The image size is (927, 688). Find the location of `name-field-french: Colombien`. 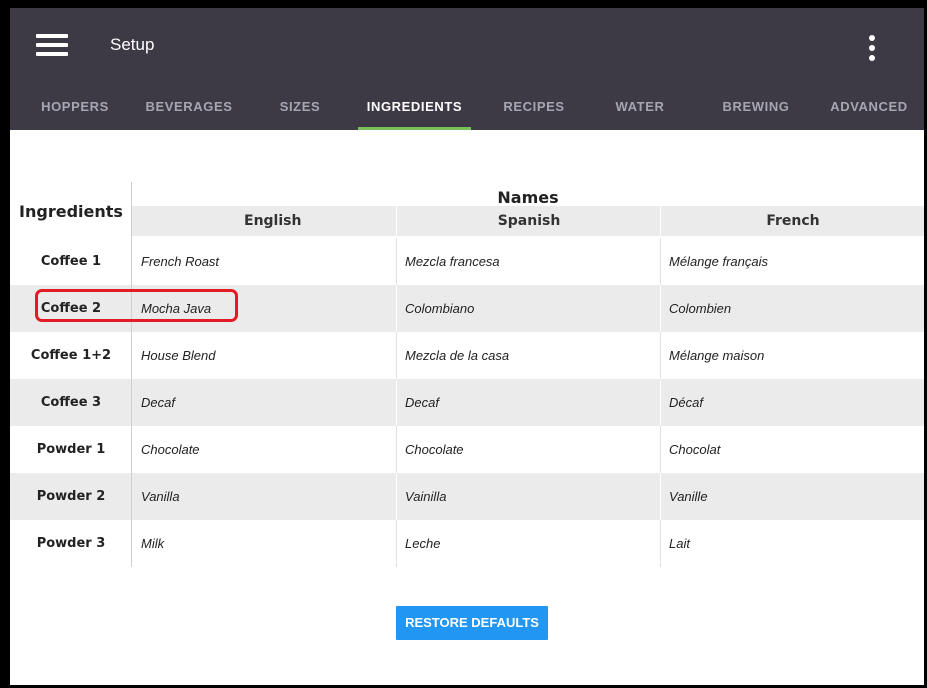

name-field-french: Colombien is located at coordinates (695, 308).